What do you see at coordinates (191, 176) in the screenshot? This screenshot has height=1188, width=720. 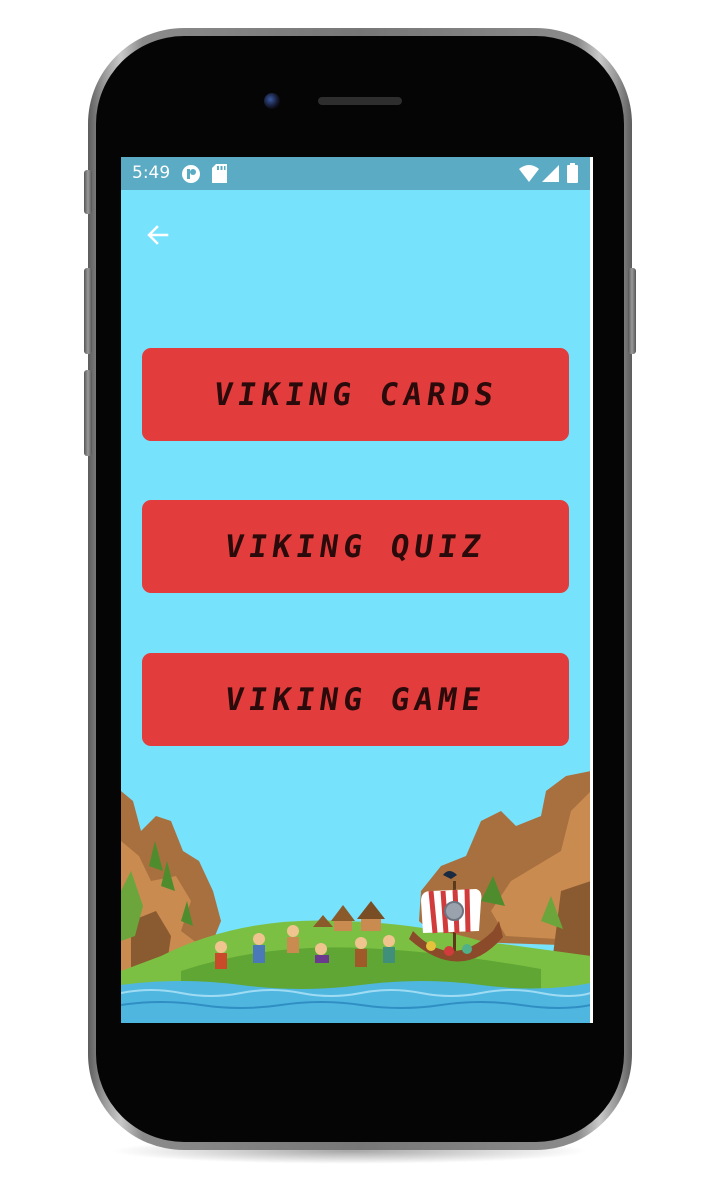 I see `app-notification-icon` at bounding box center [191, 176].